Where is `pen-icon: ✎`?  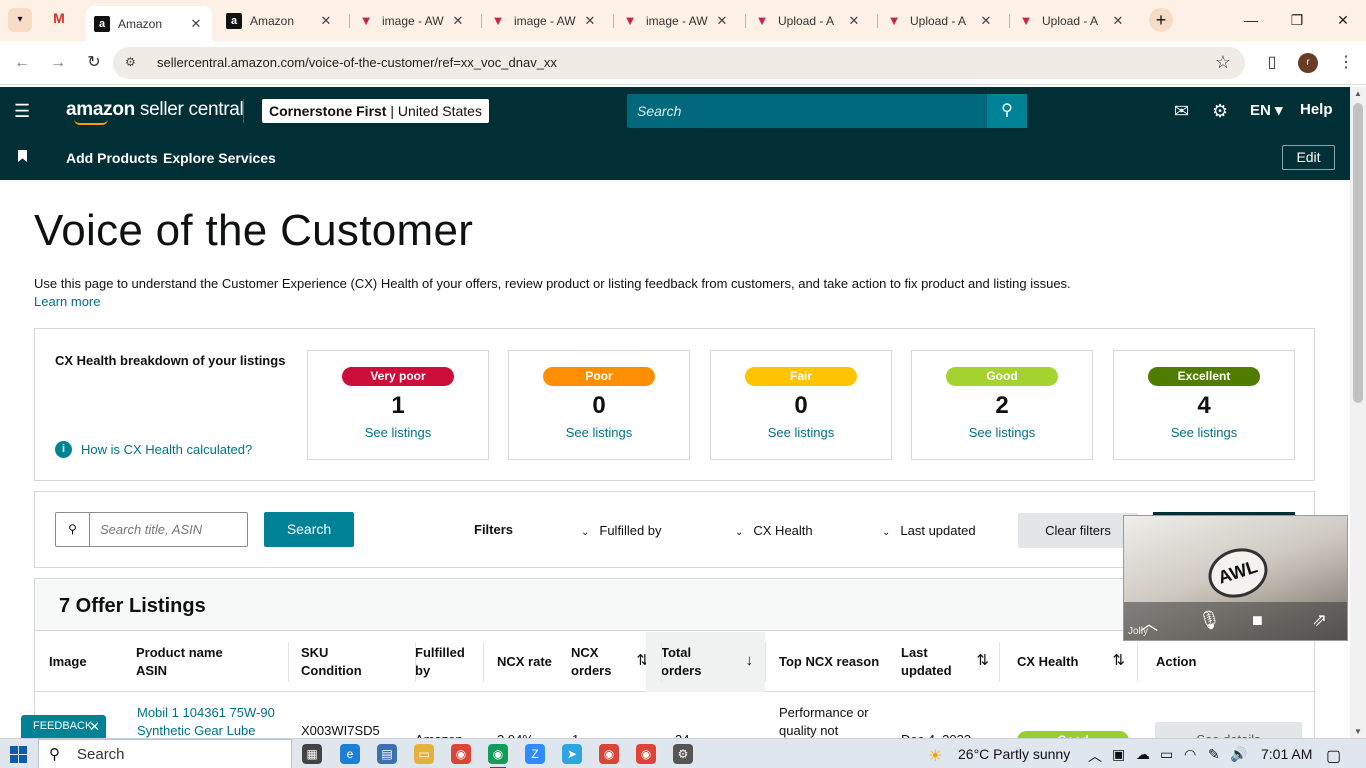
pen-icon: ✎ is located at coordinates (1214, 754).